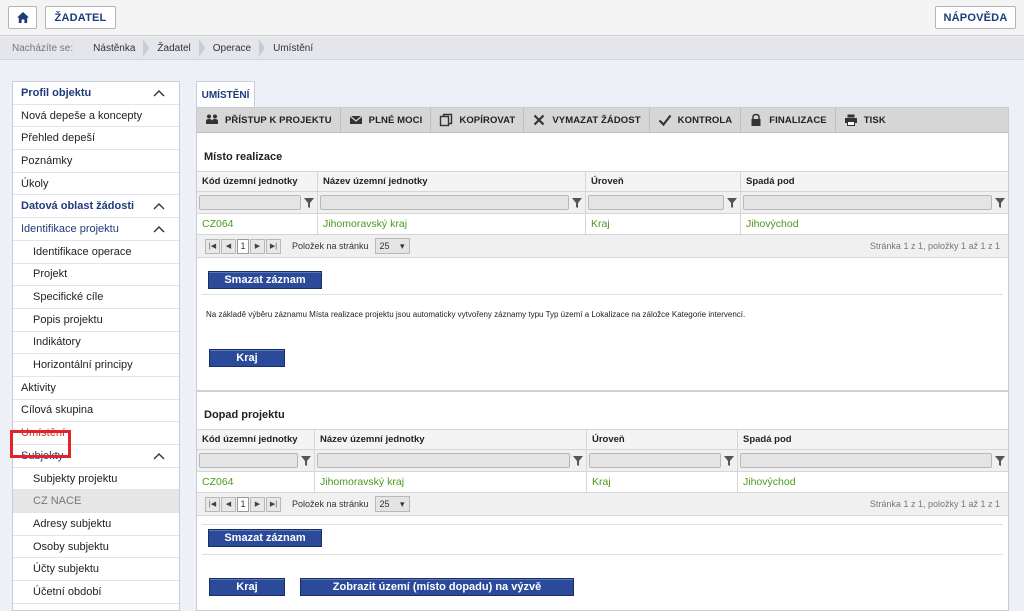 The width and height of the screenshot is (1024, 611). What do you see at coordinates (96, 161) in the screenshot?
I see `sidebar-item-notes: Poznámky` at bounding box center [96, 161].